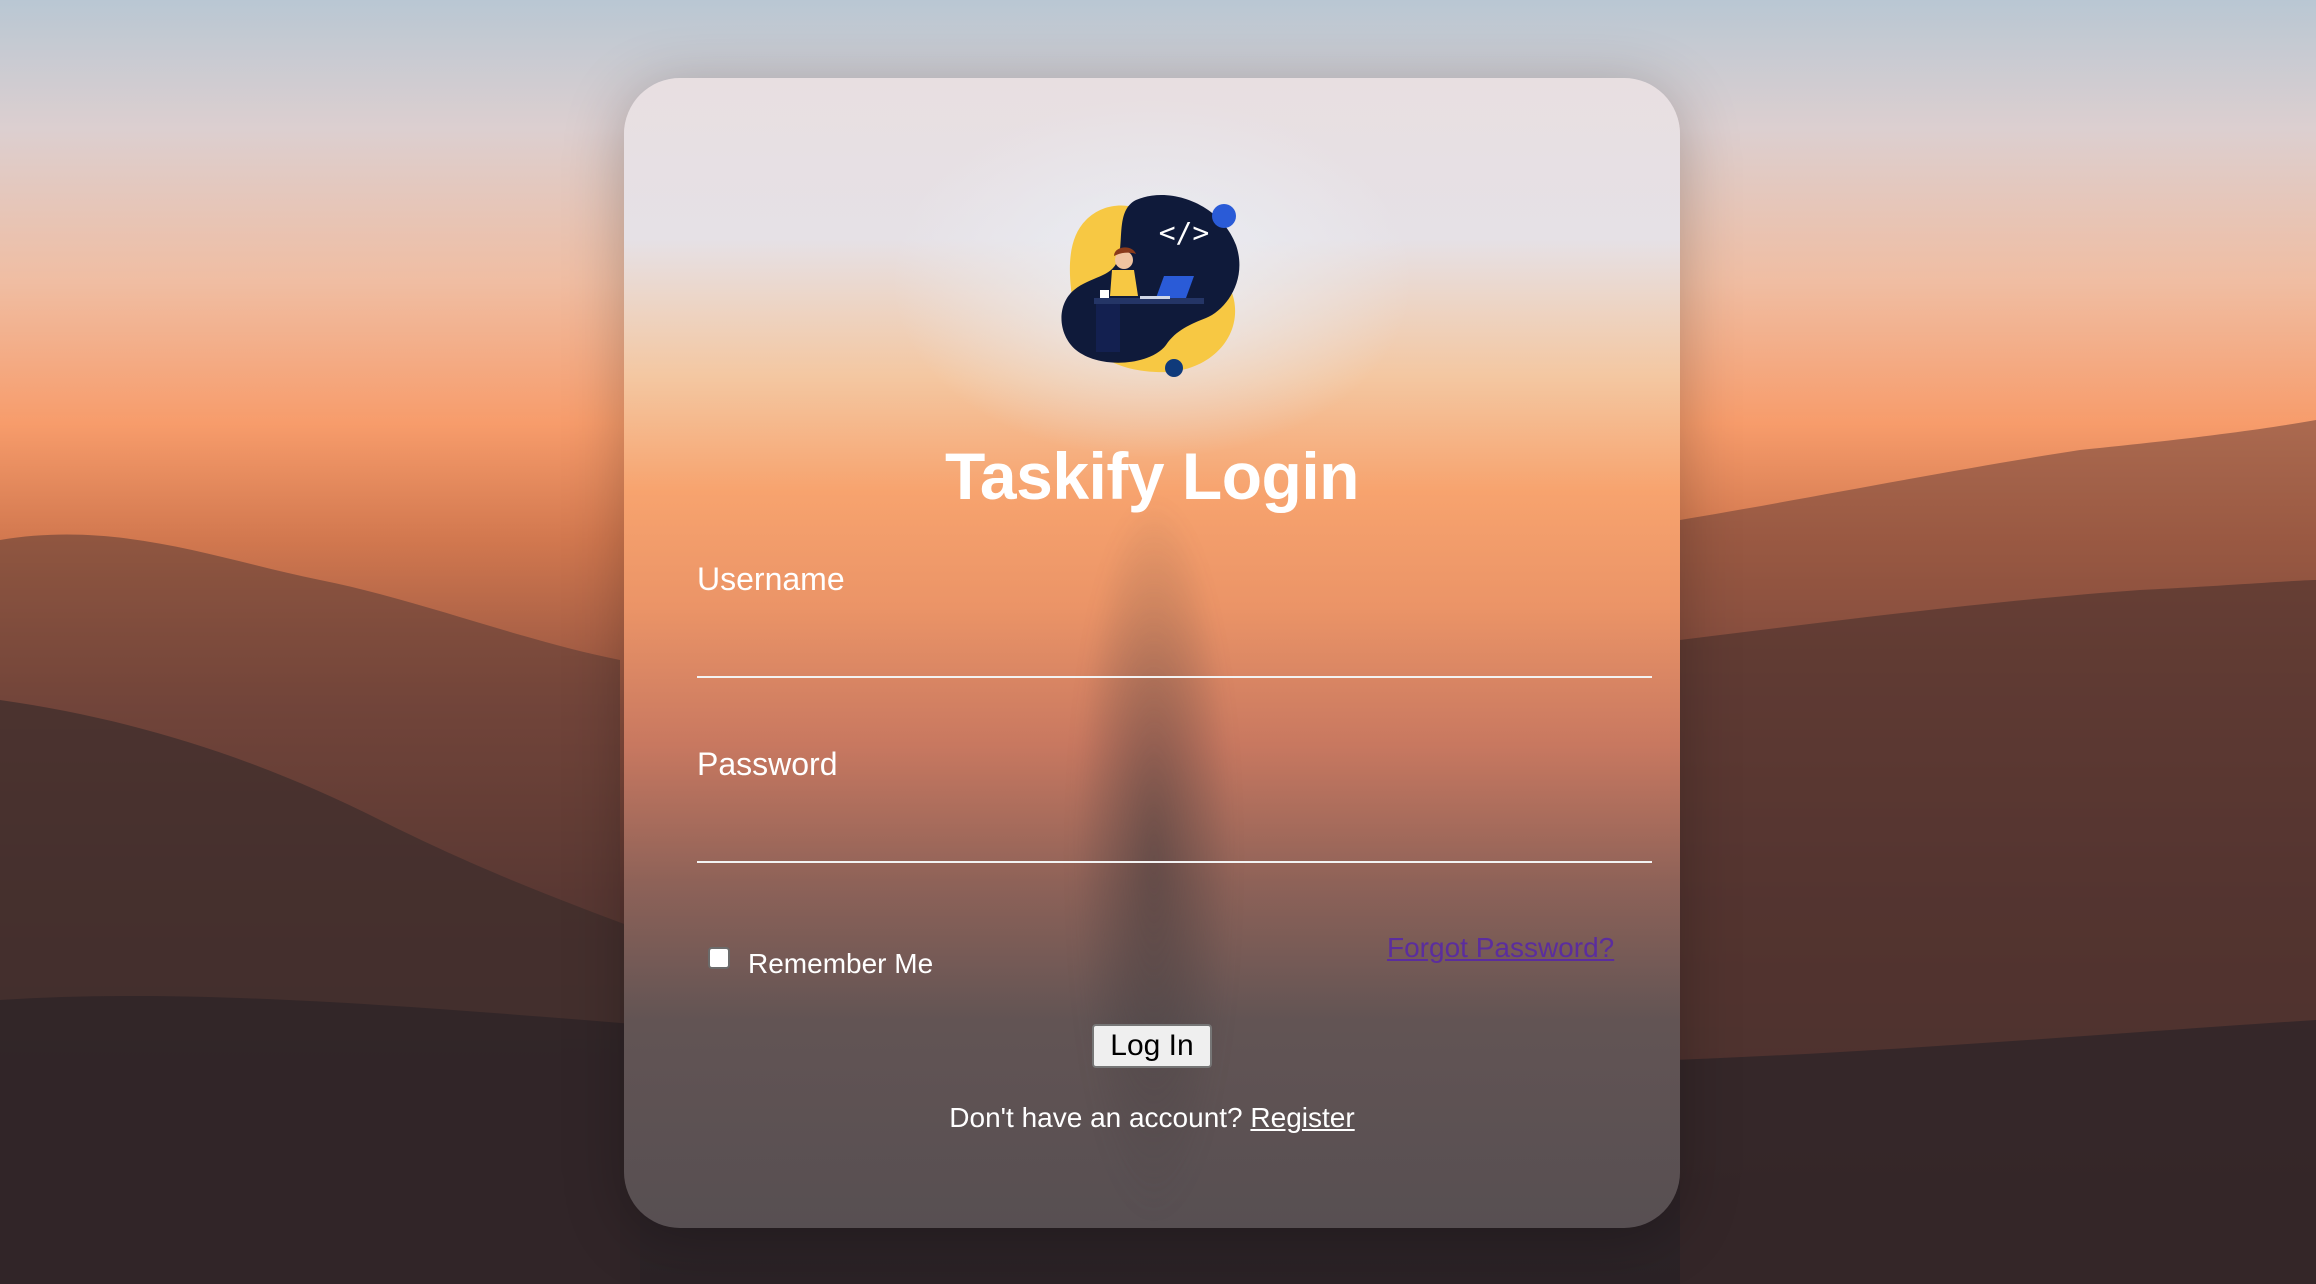  What do you see at coordinates (1302, 1117) in the screenshot?
I see `register-link: Register` at bounding box center [1302, 1117].